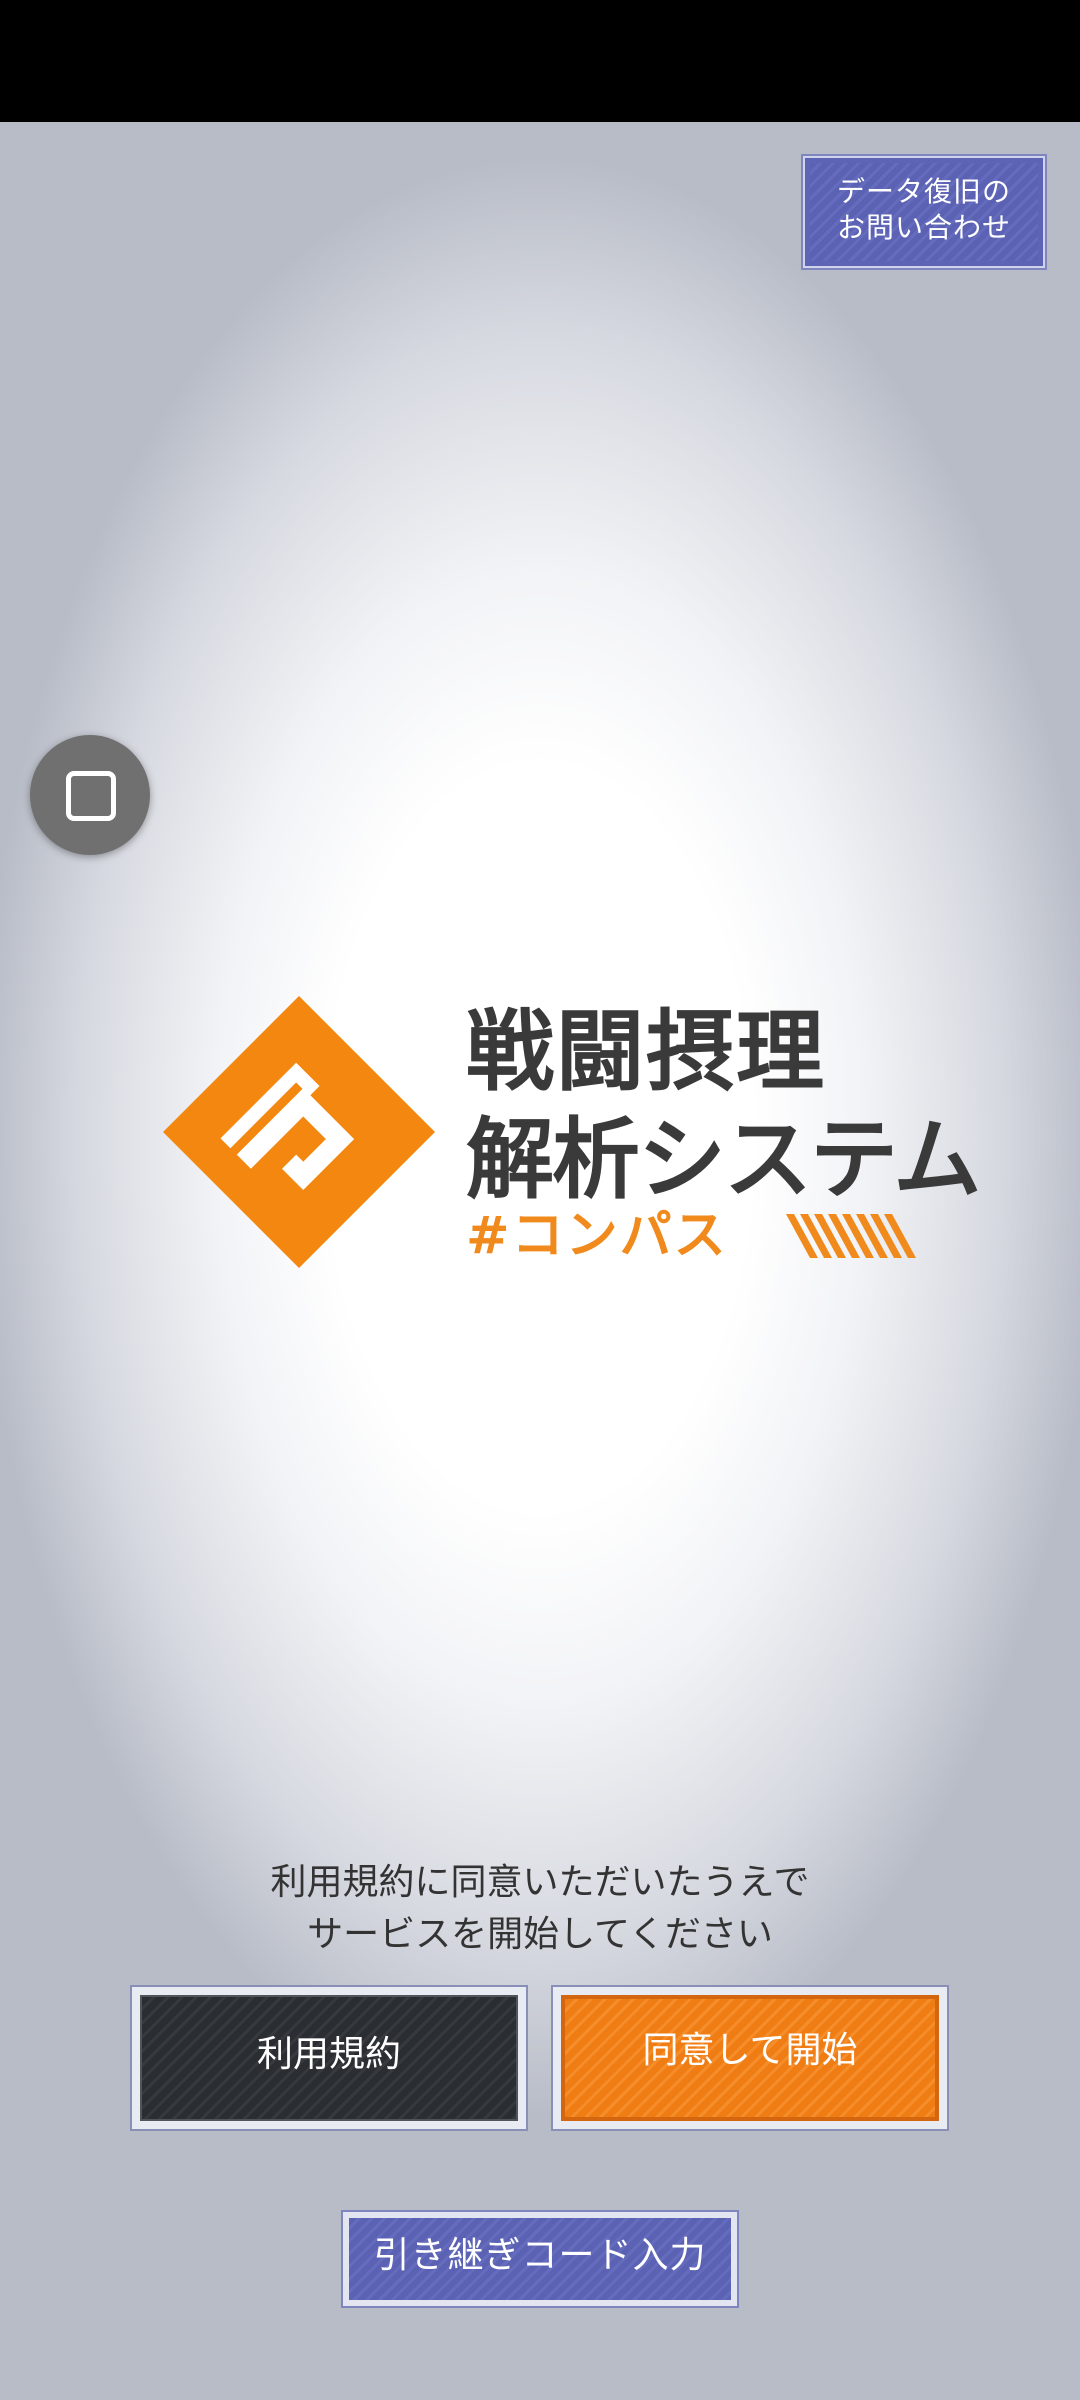 This screenshot has height=2400, width=1080. What do you see at coordinates (328, 2054) in the screenshot?
I see `terms-button-label: 利用規約` at bounding box center [328, 2054].